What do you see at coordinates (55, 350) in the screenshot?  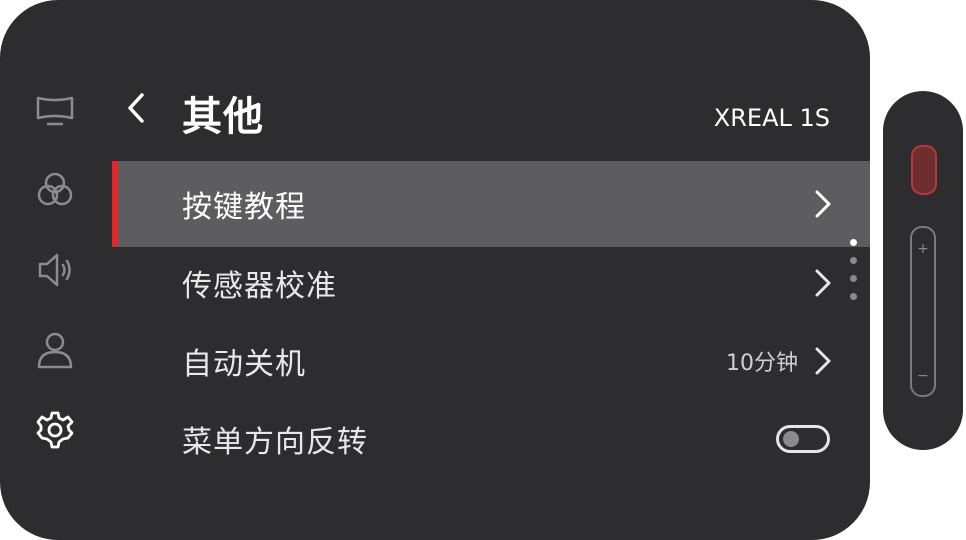 I see `user-icon` at bounding box center [55, 350].